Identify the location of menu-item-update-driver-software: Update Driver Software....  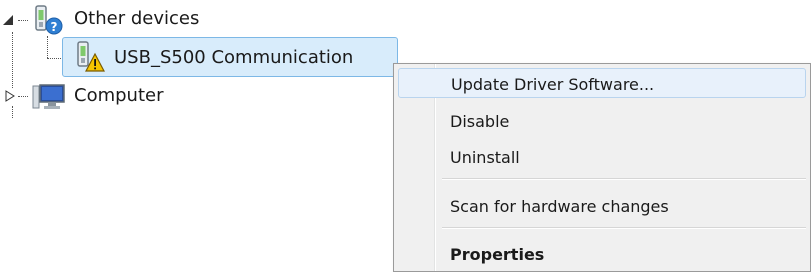
(602, 83).